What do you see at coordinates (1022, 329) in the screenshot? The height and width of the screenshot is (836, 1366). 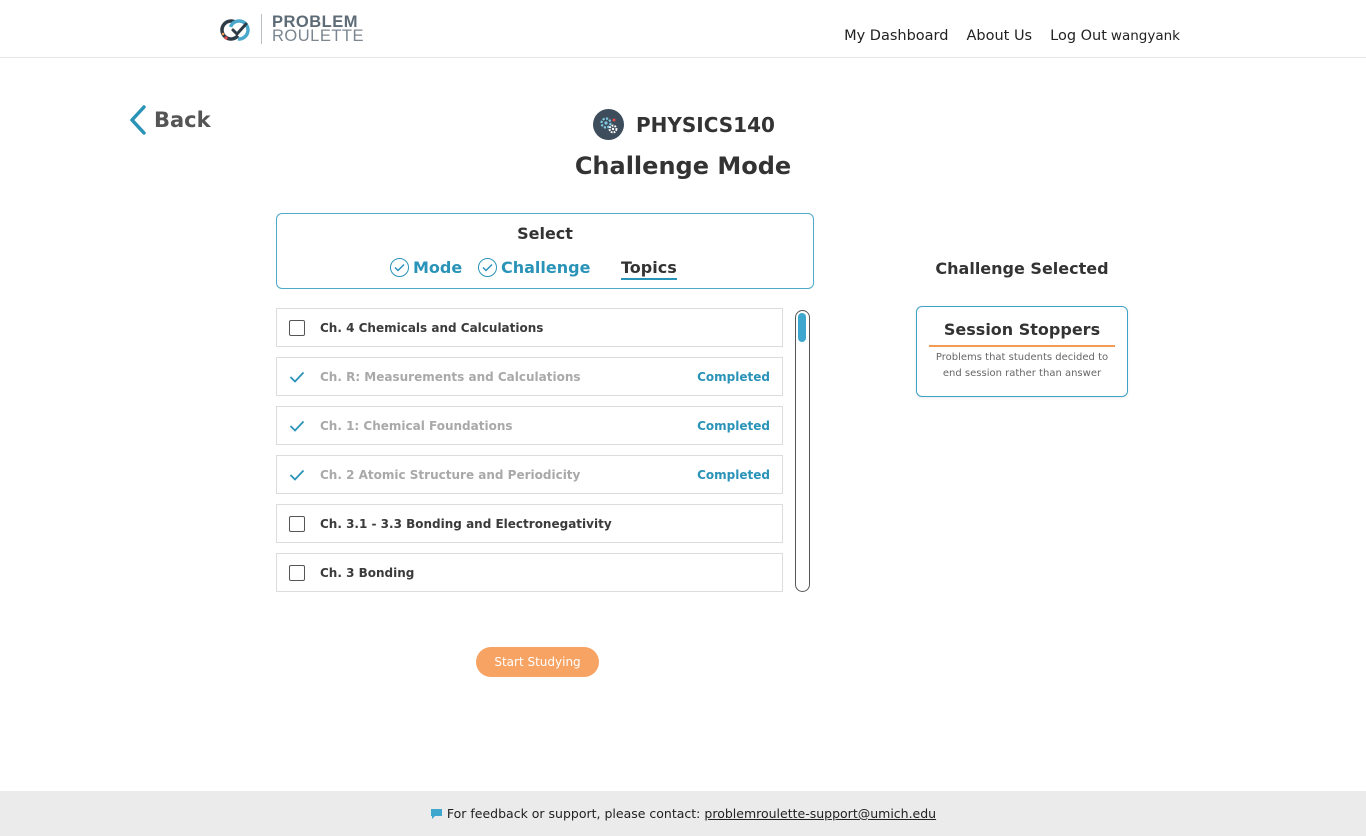 I see `challenge-name: Session Stoppers` at bounding box center [1022, 329].